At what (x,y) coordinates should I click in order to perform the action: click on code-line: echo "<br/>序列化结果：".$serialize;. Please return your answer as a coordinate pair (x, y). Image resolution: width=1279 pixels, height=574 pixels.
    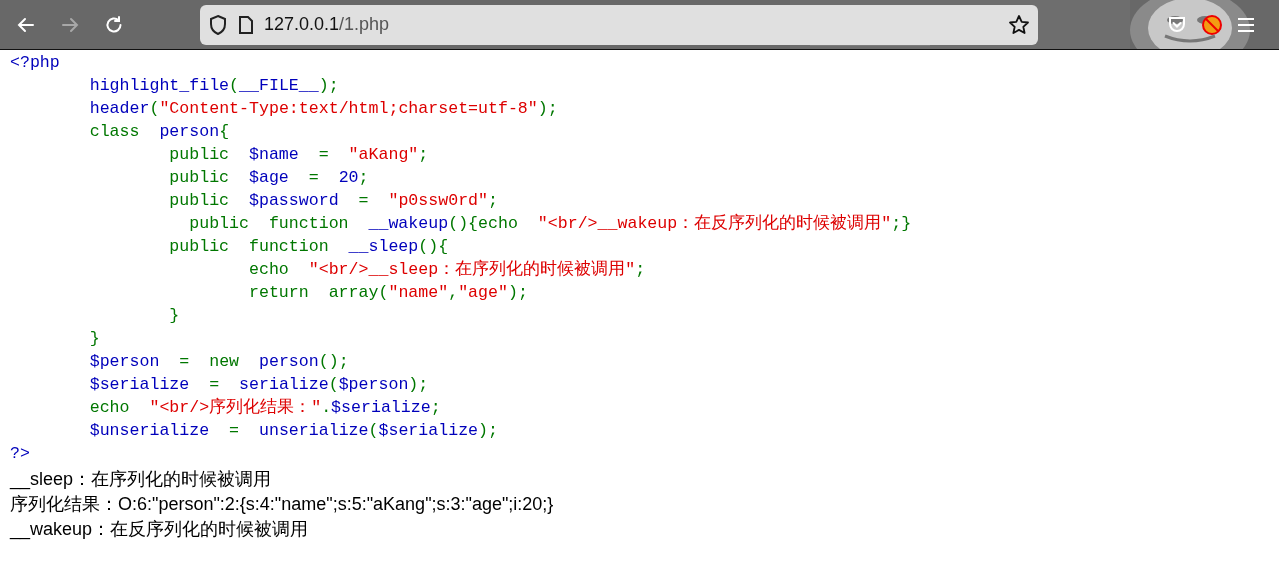
    Looking at the image, I should click on (264, 407).